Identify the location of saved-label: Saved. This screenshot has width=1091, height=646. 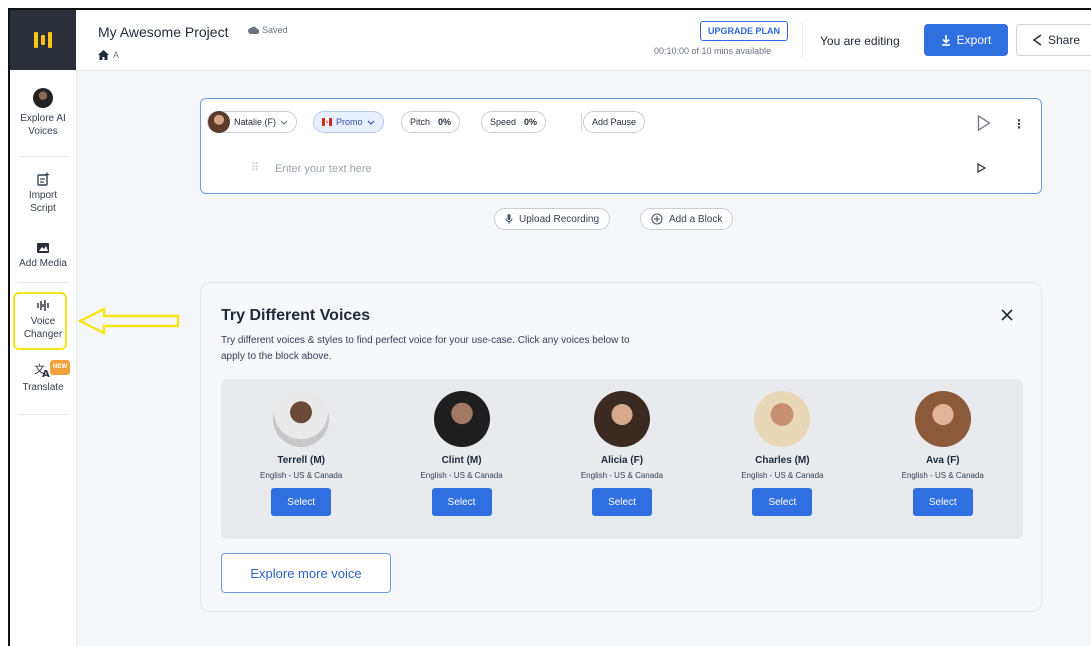
(275, 30).